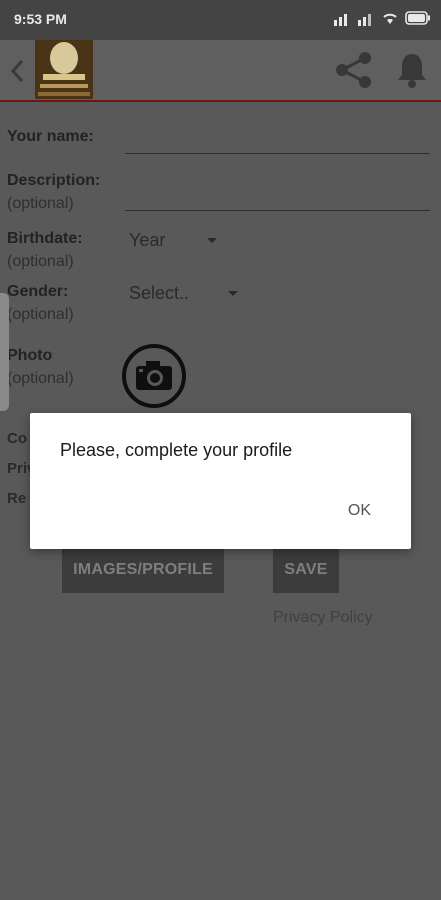 This screenshot has height=900, width=441. What do you see at coordinates (154, 376) in the screenshot?
I see `camera-icon` at bounding box center [154, 376].